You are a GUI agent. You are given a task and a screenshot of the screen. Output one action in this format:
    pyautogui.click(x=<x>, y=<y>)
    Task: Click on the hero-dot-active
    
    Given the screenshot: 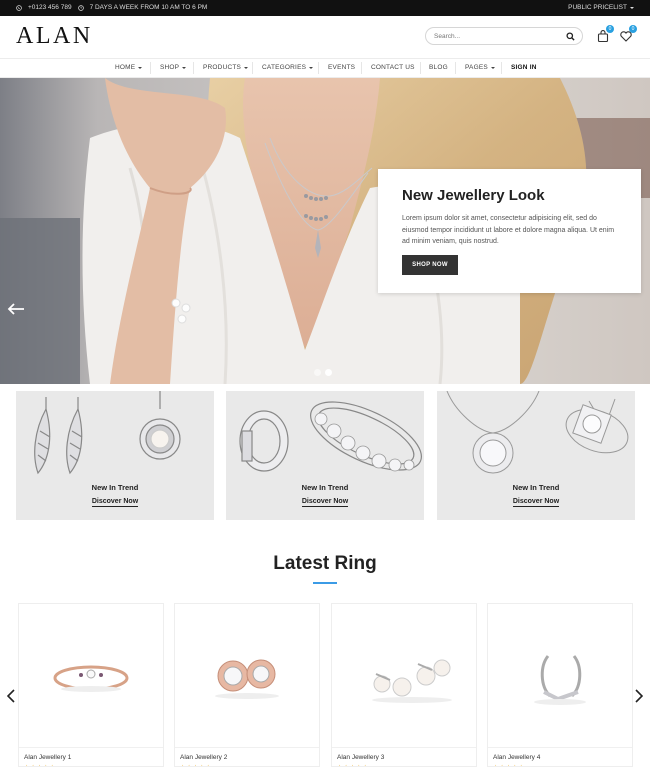 What is the action you would take?
    pyautogui.click(x=328, y=372)
    